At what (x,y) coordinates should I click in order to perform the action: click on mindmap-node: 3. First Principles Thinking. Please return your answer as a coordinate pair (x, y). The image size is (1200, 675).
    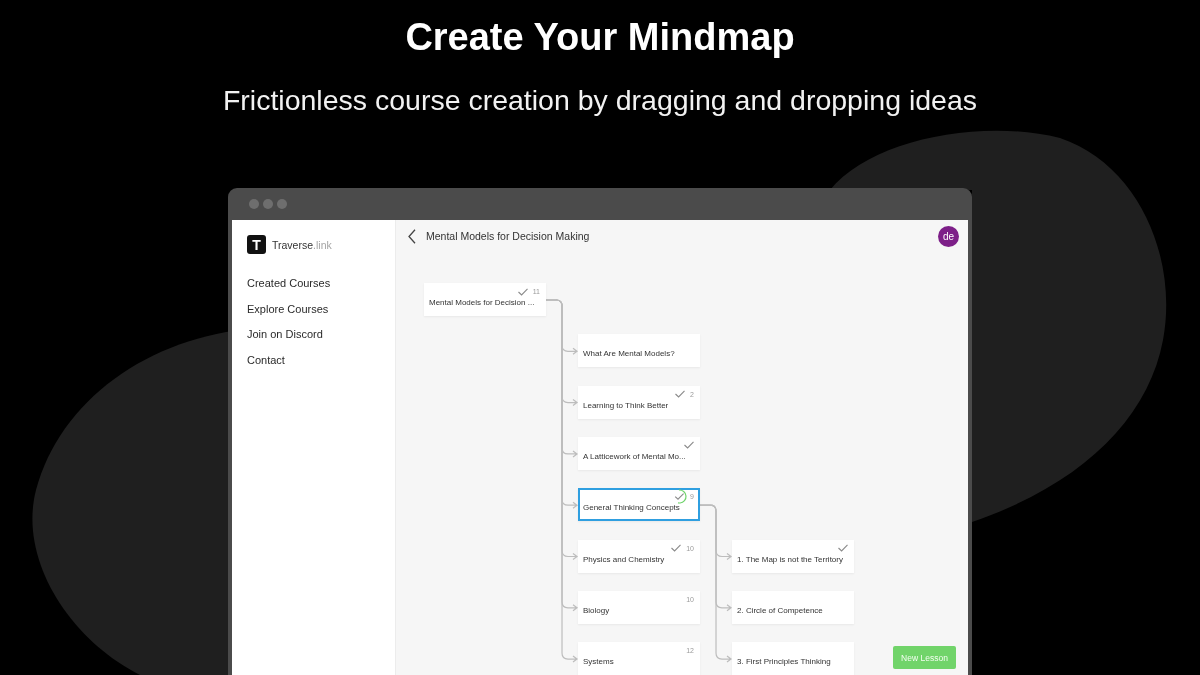
    Looking at the image, I should click on (793, 658).